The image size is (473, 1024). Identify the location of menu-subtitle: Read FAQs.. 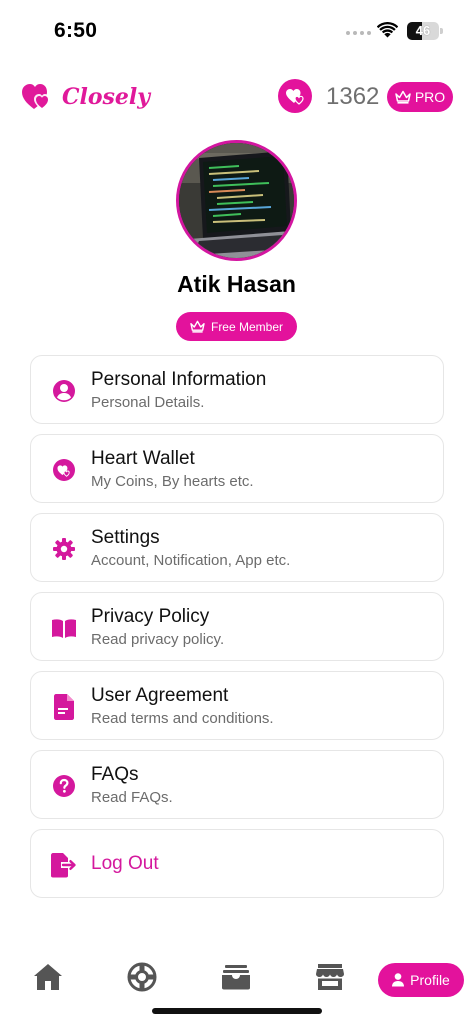
(132, 797).